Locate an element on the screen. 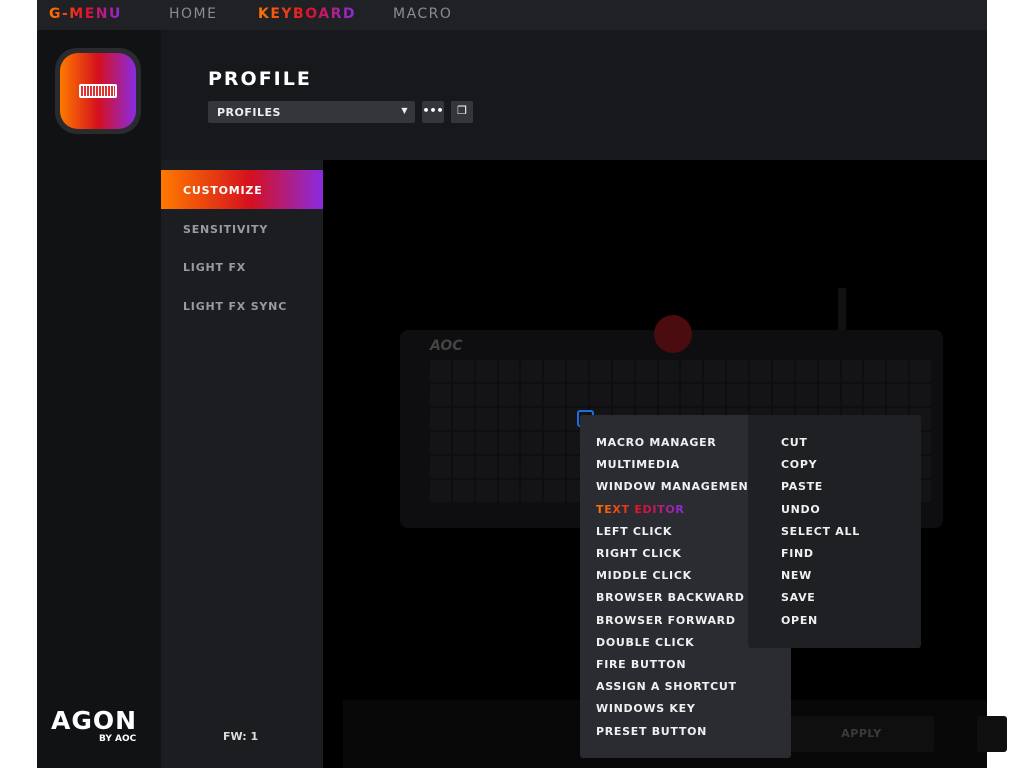  menu-light-fx: LIGHT FX is located at coordinates (242, 266).